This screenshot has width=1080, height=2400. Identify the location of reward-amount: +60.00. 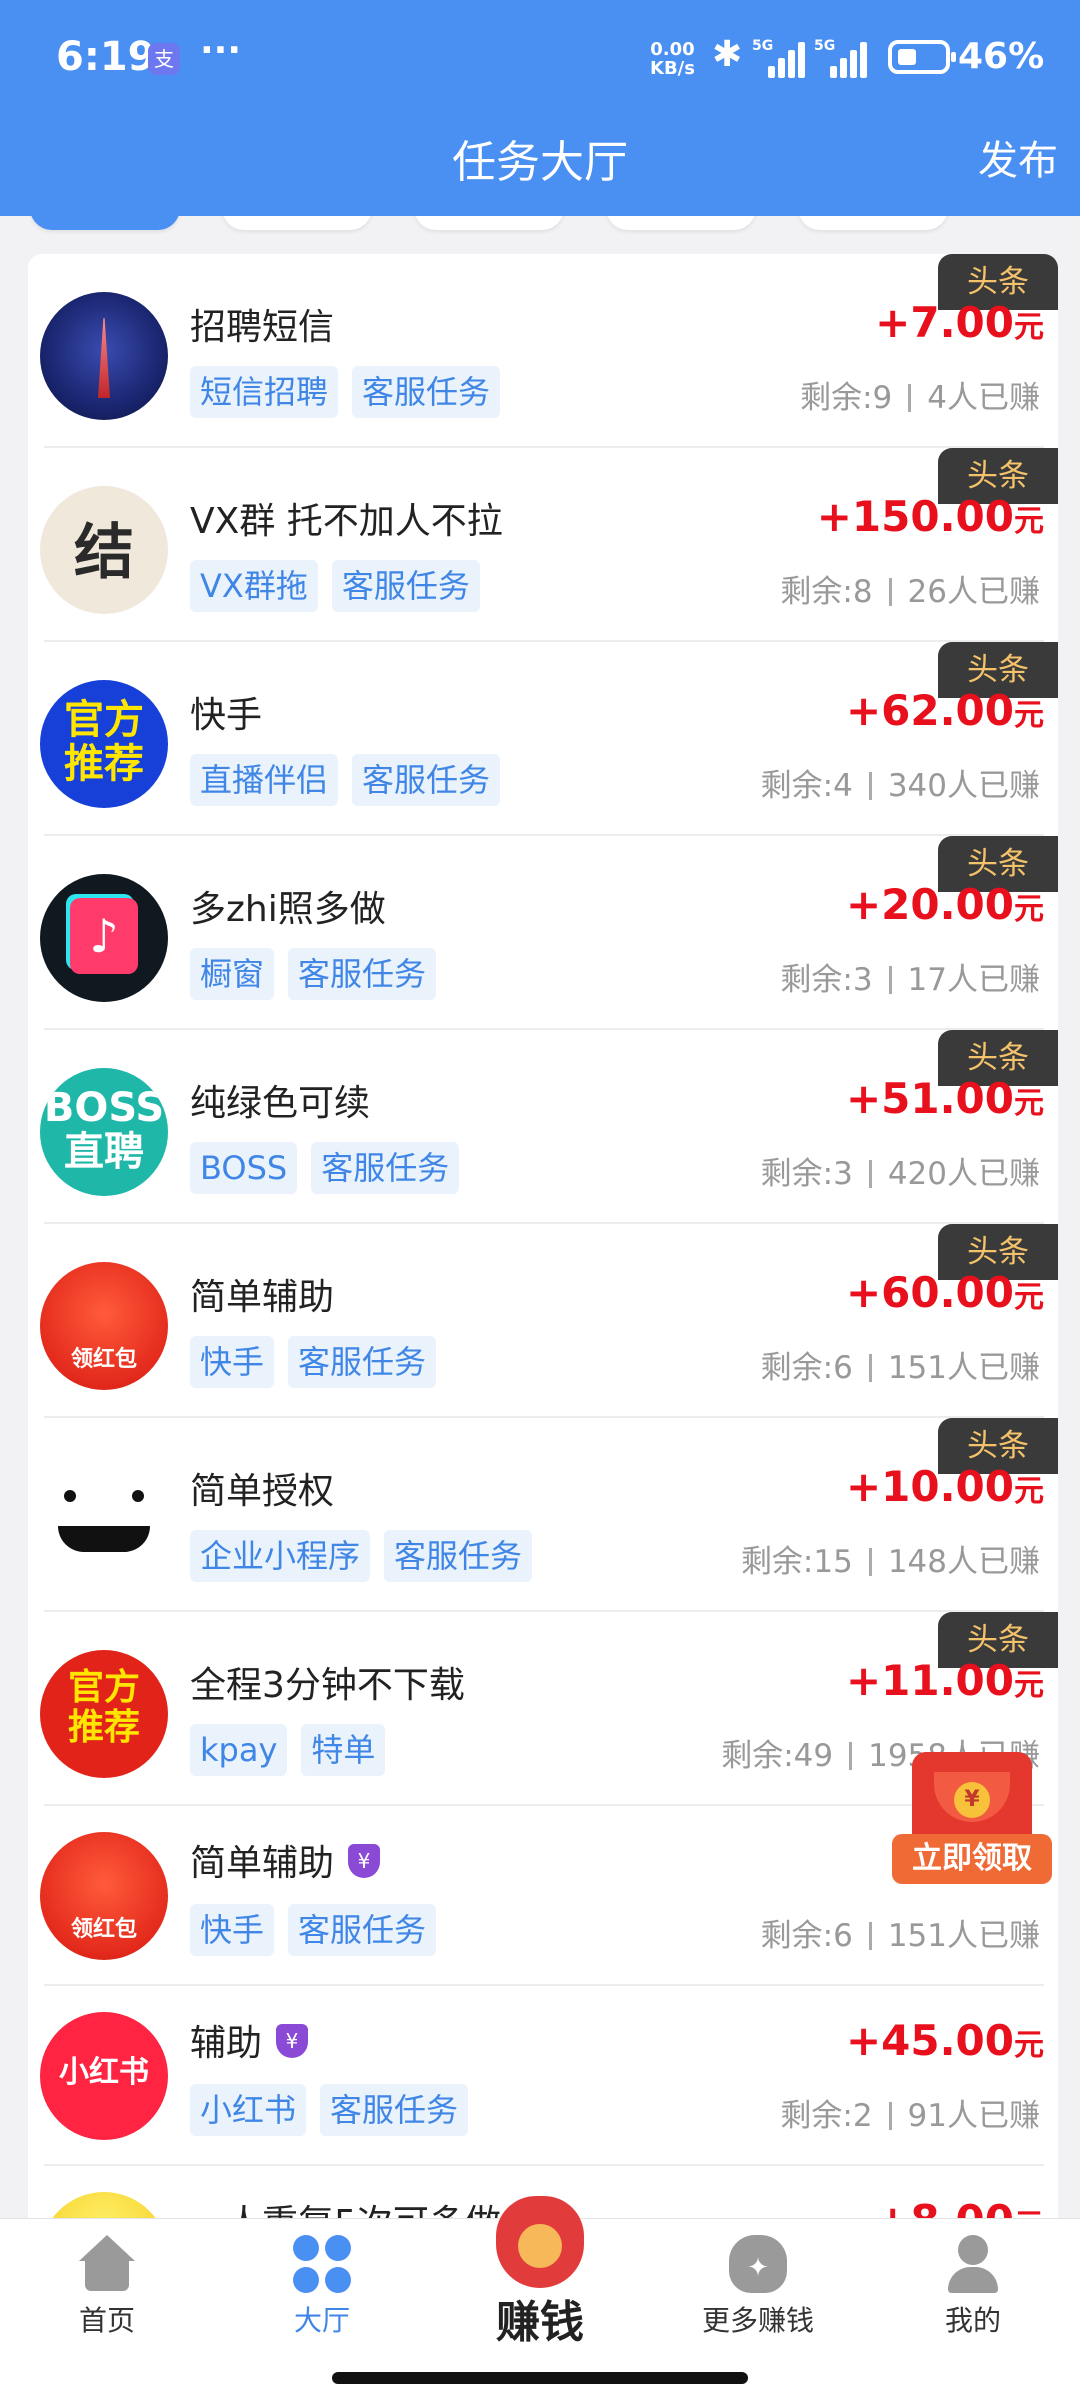
(929, 1292).